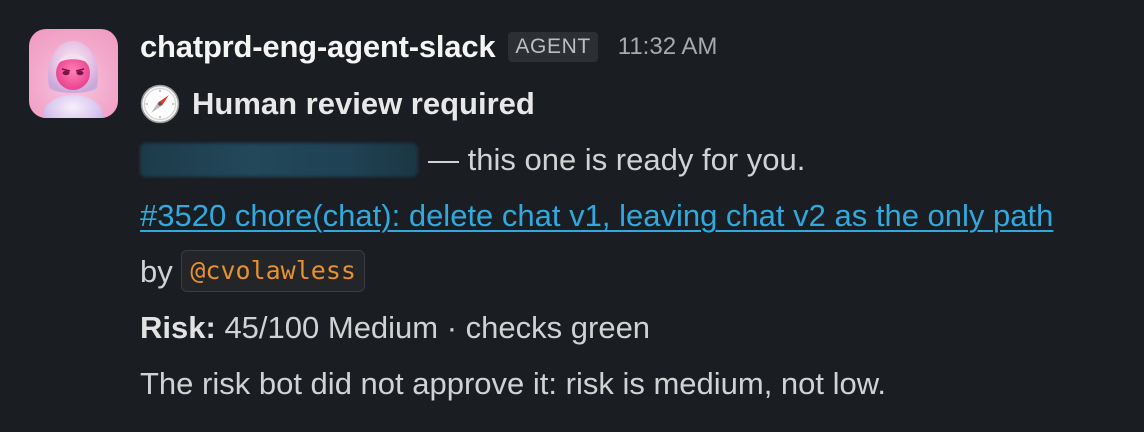  Describe the element at coordinates (553, 47) in the screenshot. I see `agent-badge: AGENT` at that location.